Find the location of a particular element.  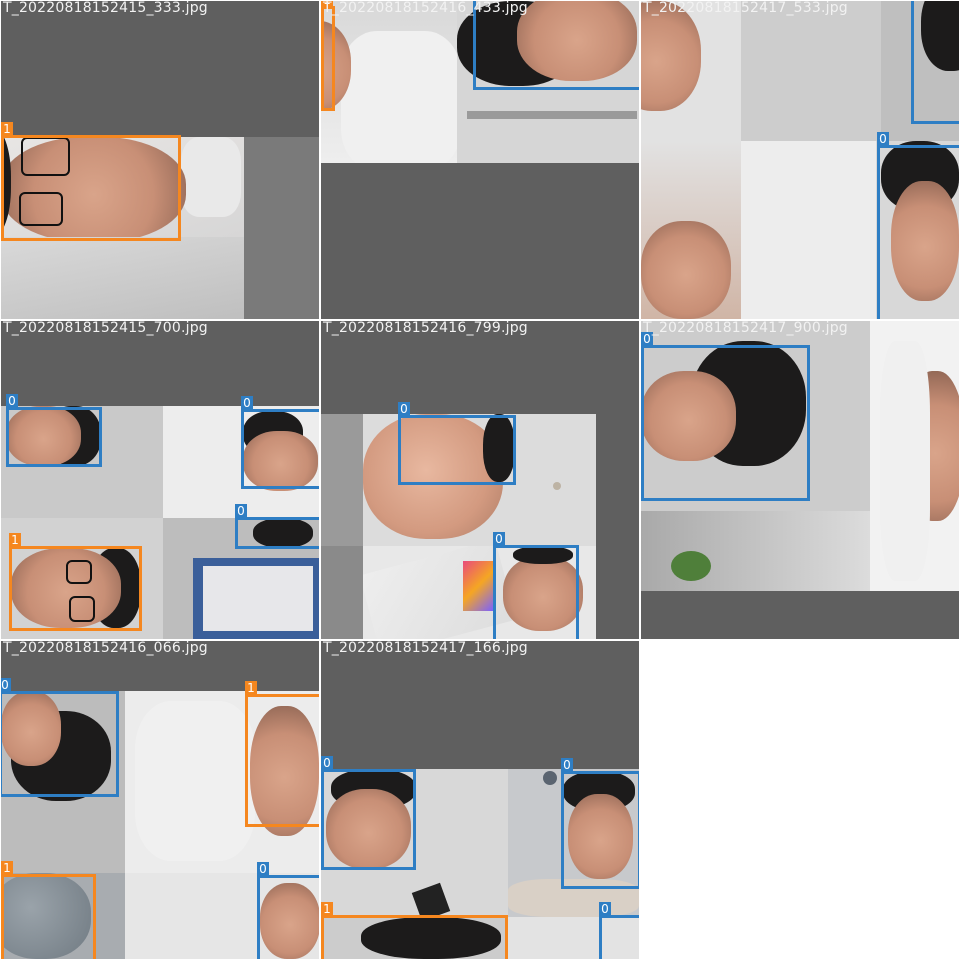

image-tile: T_20220818152415_333.jpg 1 is located at coordinates (160, 160).